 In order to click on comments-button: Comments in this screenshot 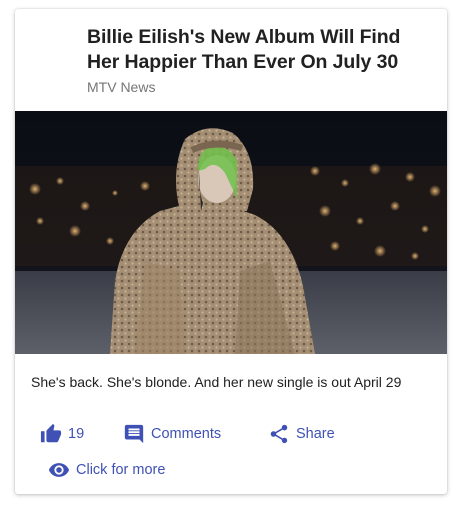, I will do `click(172, 434)`.